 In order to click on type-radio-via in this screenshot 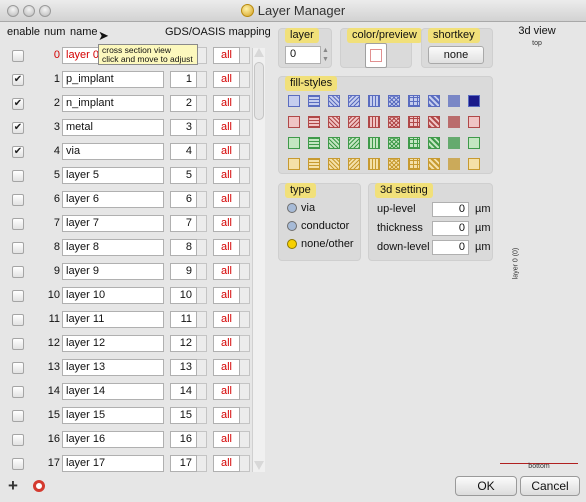, I will do `click(292, 208)`.